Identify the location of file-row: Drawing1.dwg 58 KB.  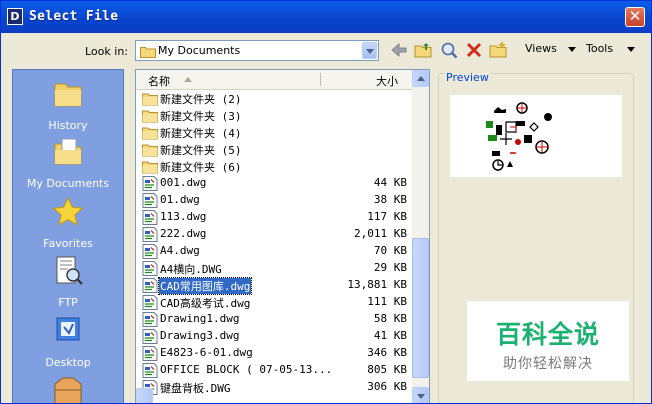
(275, 319).